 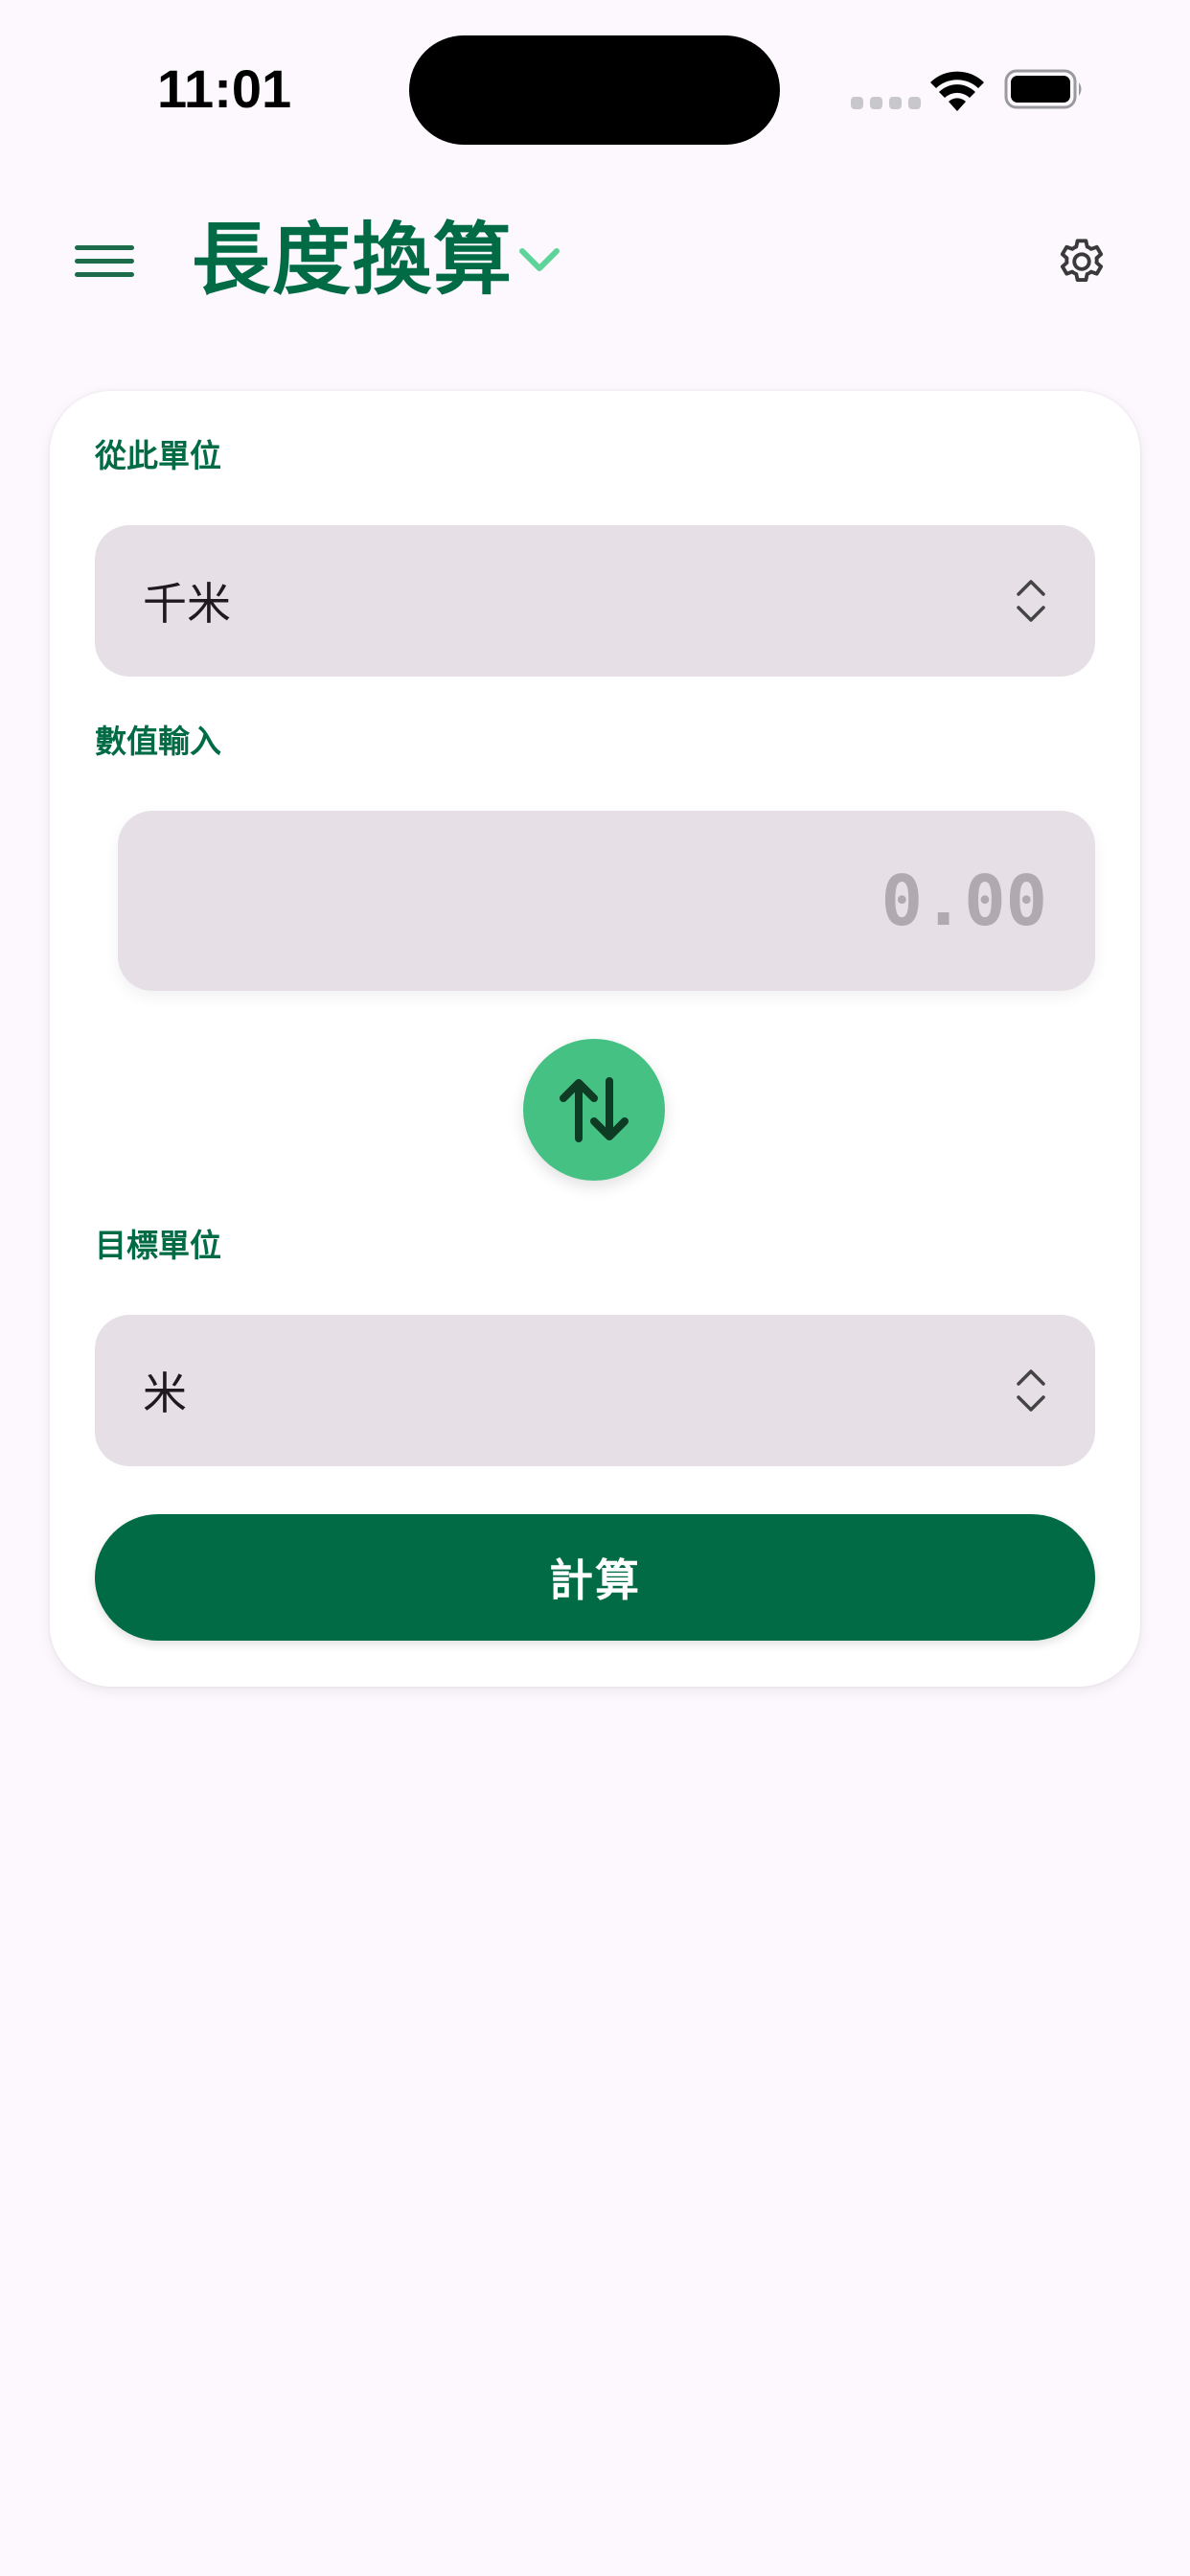 I want to click on gear-icon, so click(x=1081, y=261).